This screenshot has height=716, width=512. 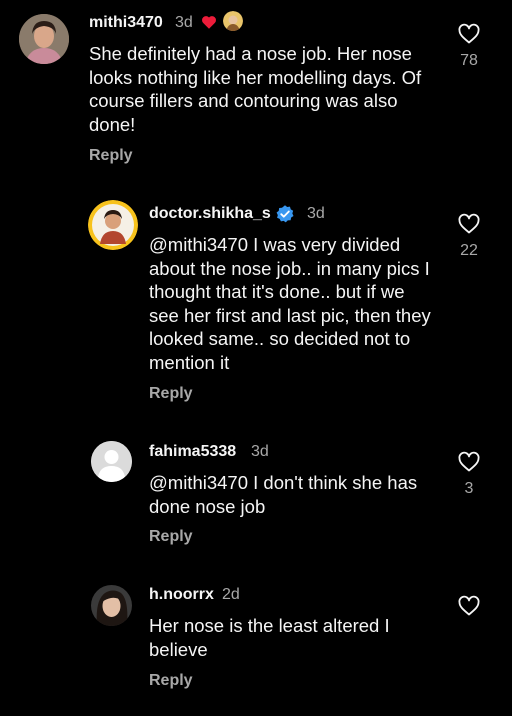 I want to click on comment-text: Her nose is the least altered I believe, so click(x=269, y=637).